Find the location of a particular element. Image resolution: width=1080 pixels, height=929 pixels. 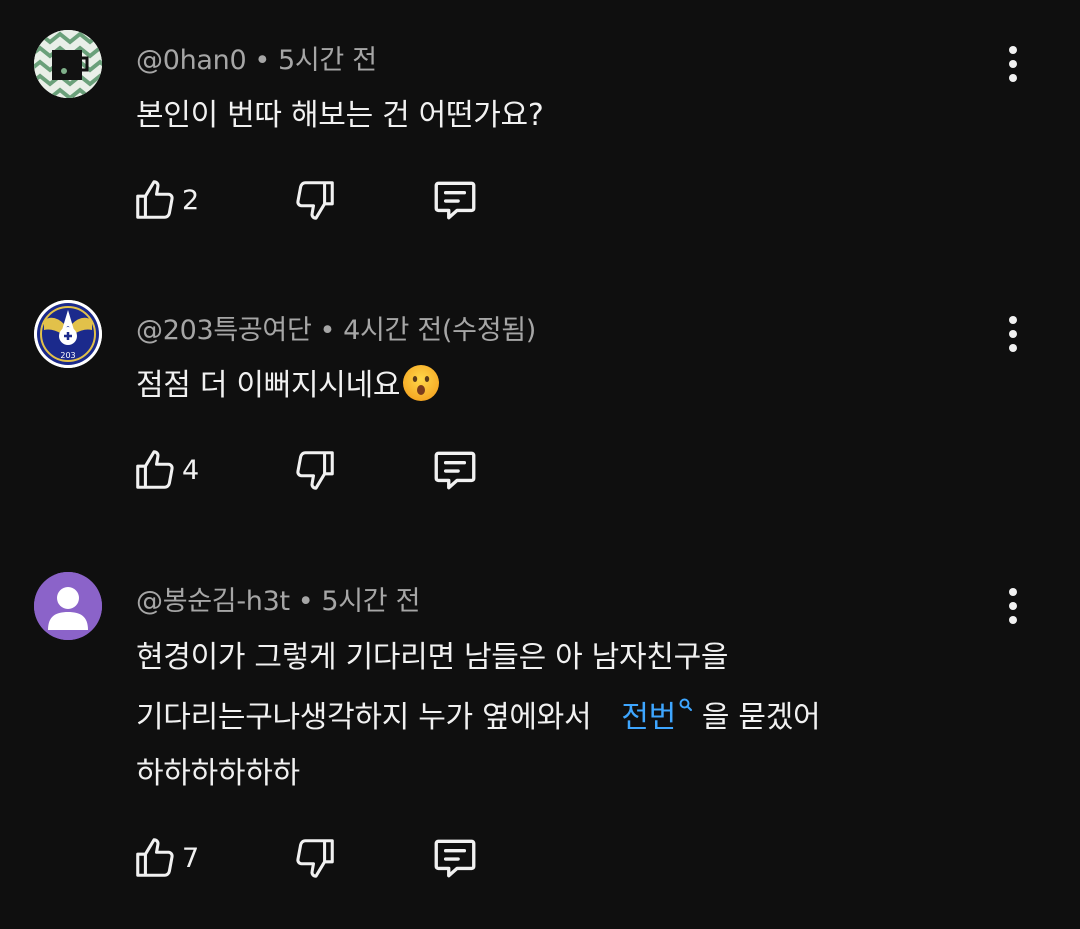

comment-meta: @0han0 • 5시간 전 is located at coordinates (256, 57).